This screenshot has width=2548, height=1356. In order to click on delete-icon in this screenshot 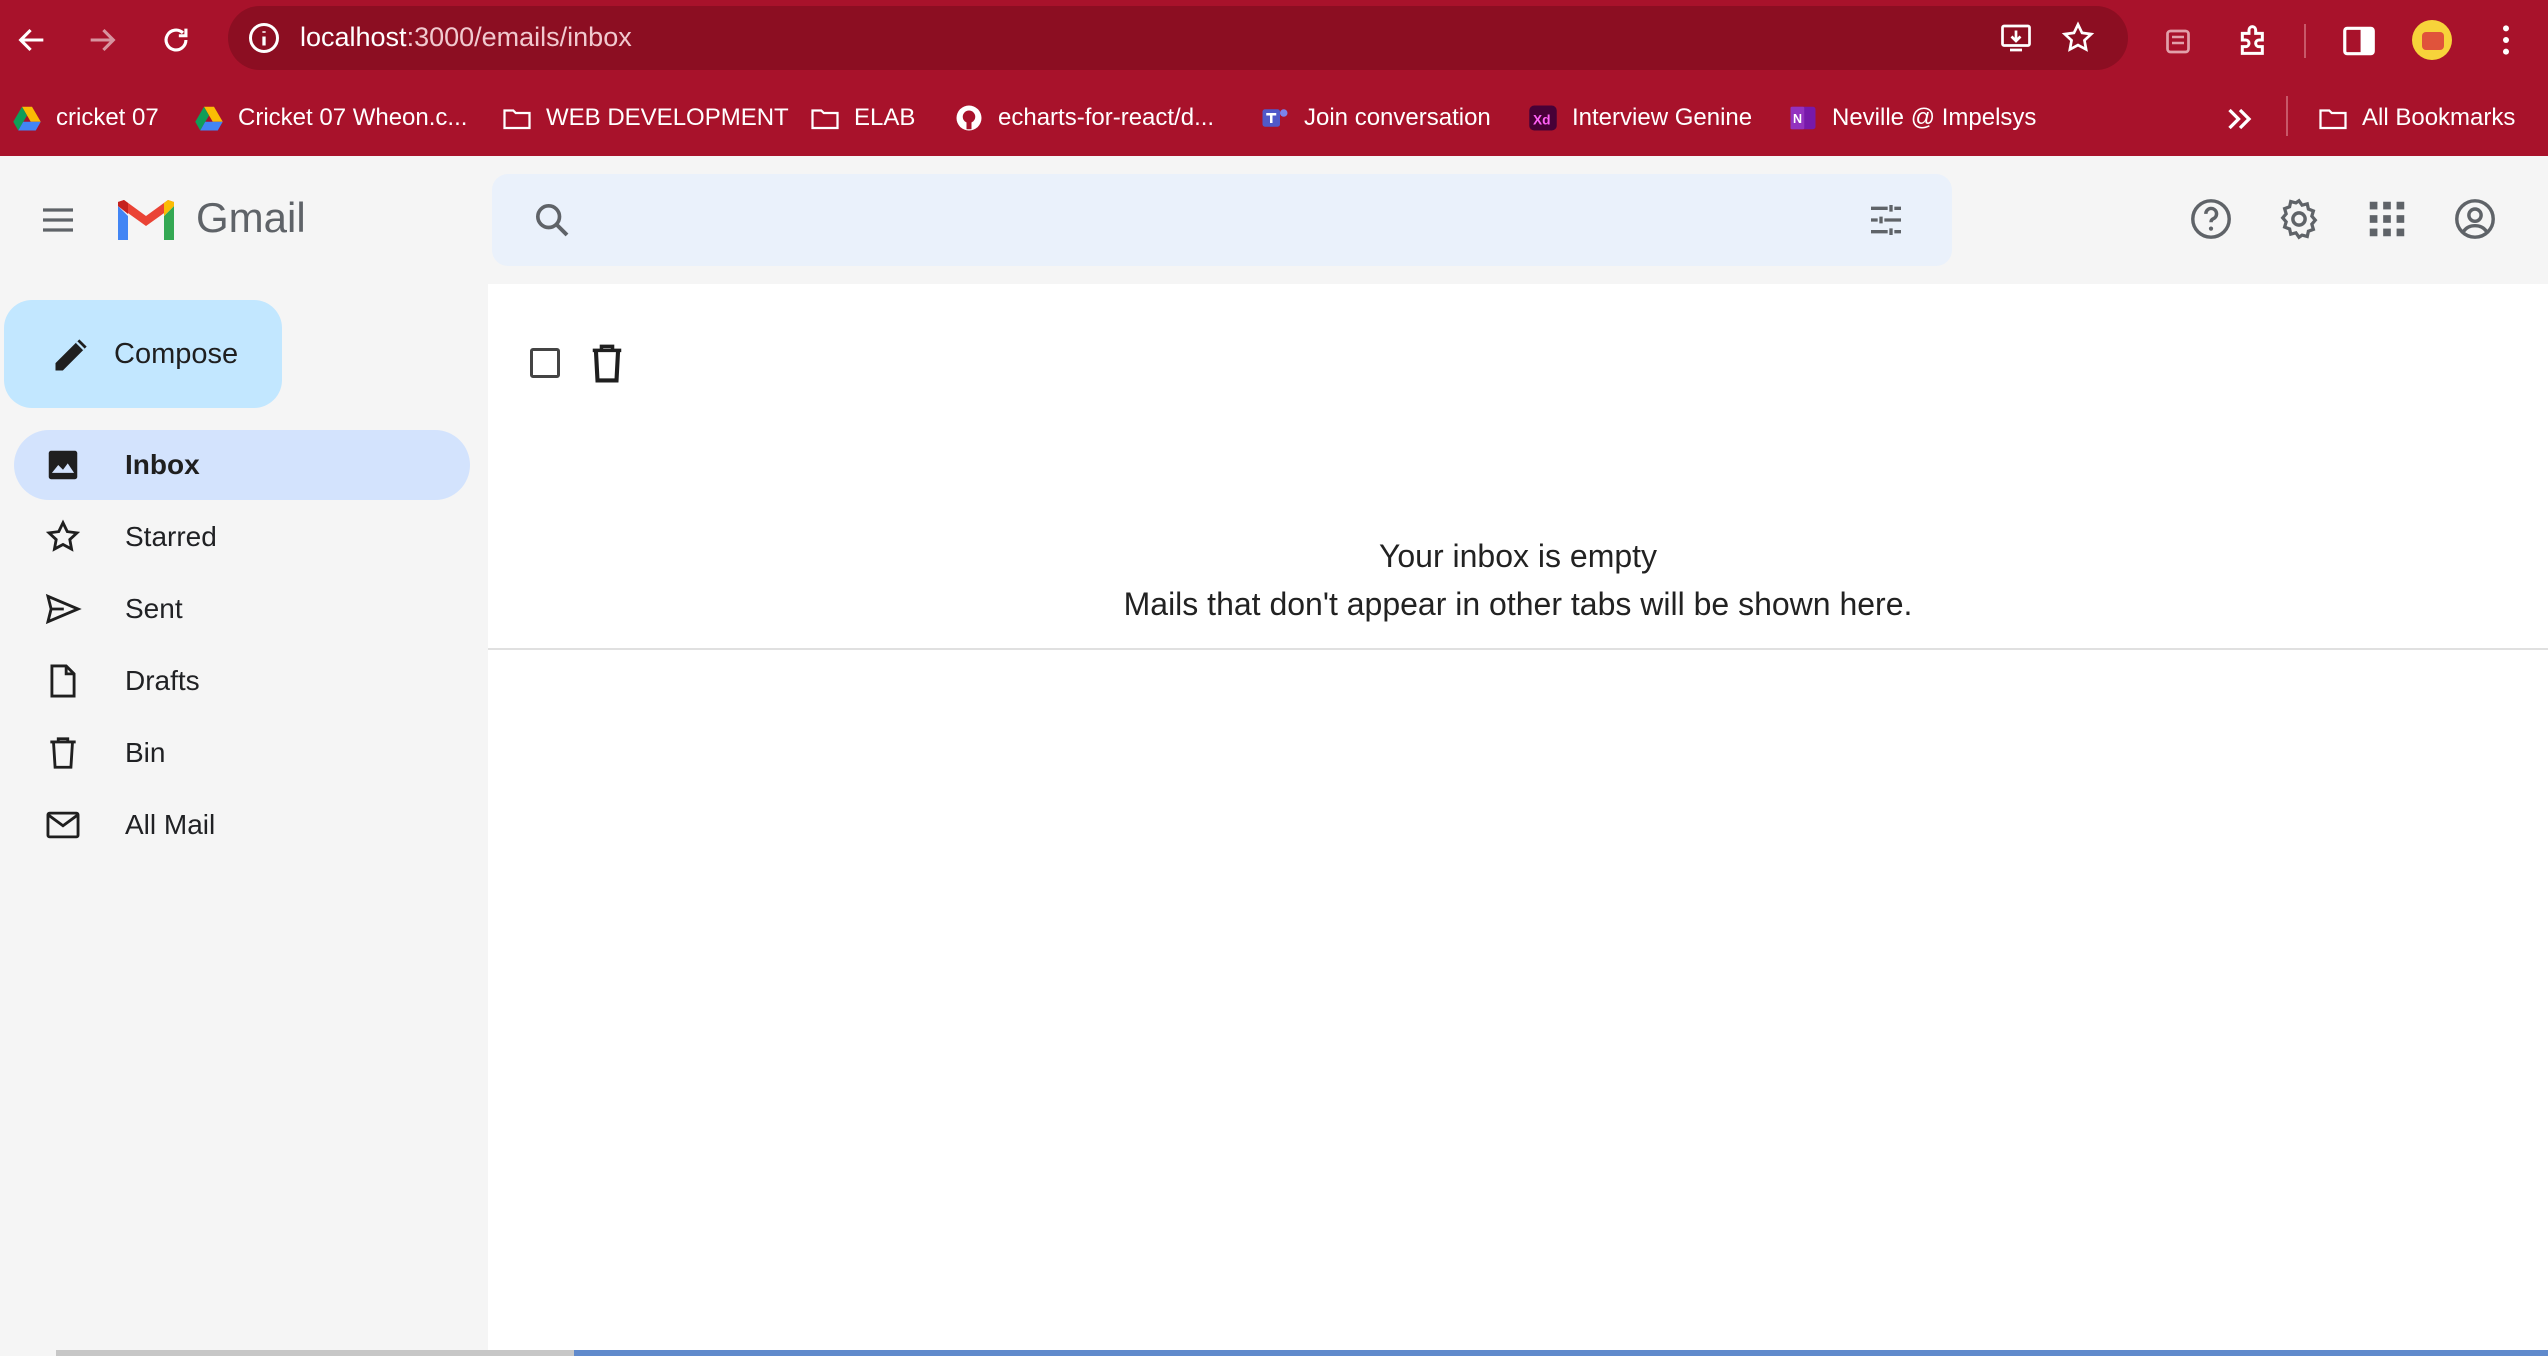, I will do `click(607, 363)`.